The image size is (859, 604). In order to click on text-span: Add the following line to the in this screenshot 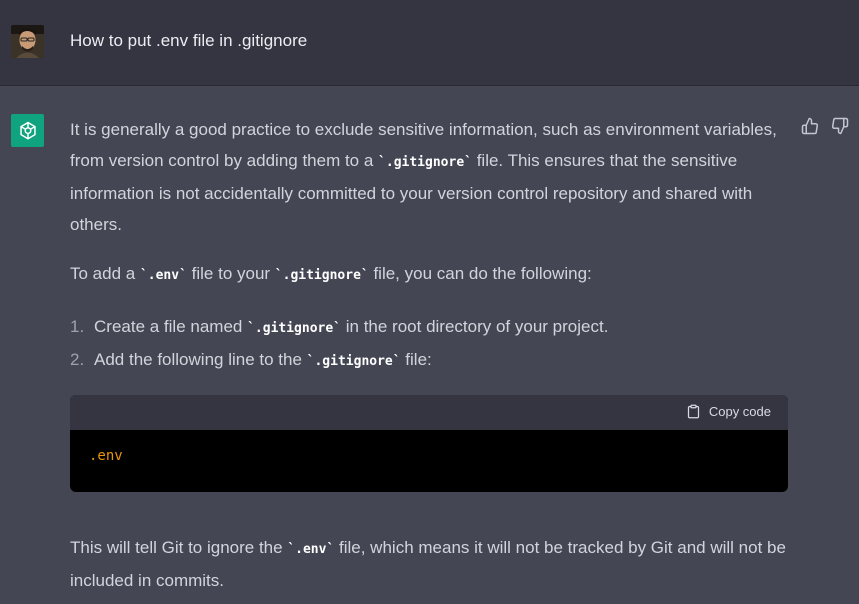, I will do `click(200, 359)`.